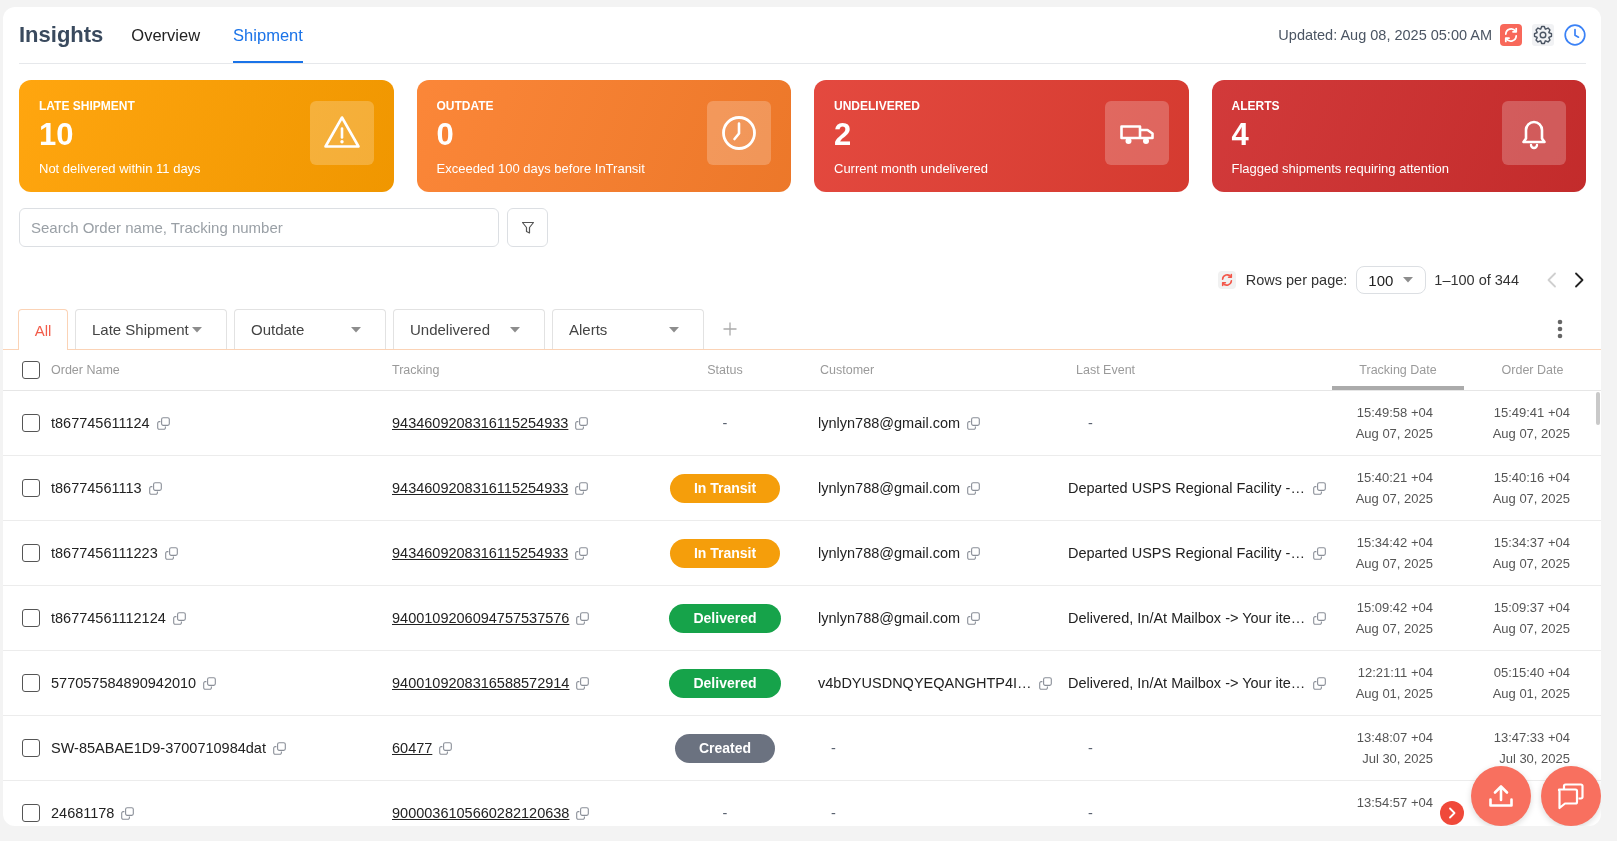  Describe the element at coordinates (1531, 553) in the screenshot. I see `order-date: 15:34:37 +04 Aug 07, 2025` at that location.